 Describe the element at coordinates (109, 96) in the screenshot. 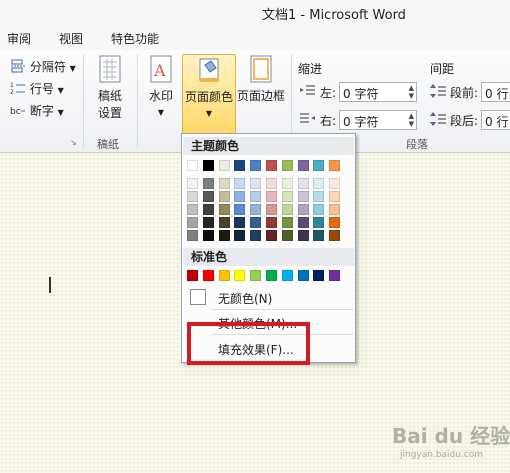

I see `manuscript-label-line1: 稿纸` at that location.